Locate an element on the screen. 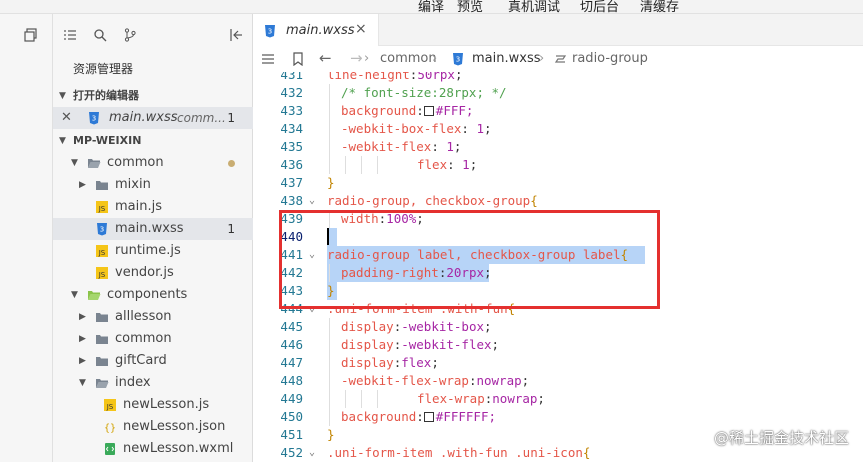 This screenshot has width=863, height=462. breadcrumb-item-selector: radio-group is located at coordinates (610, 58).